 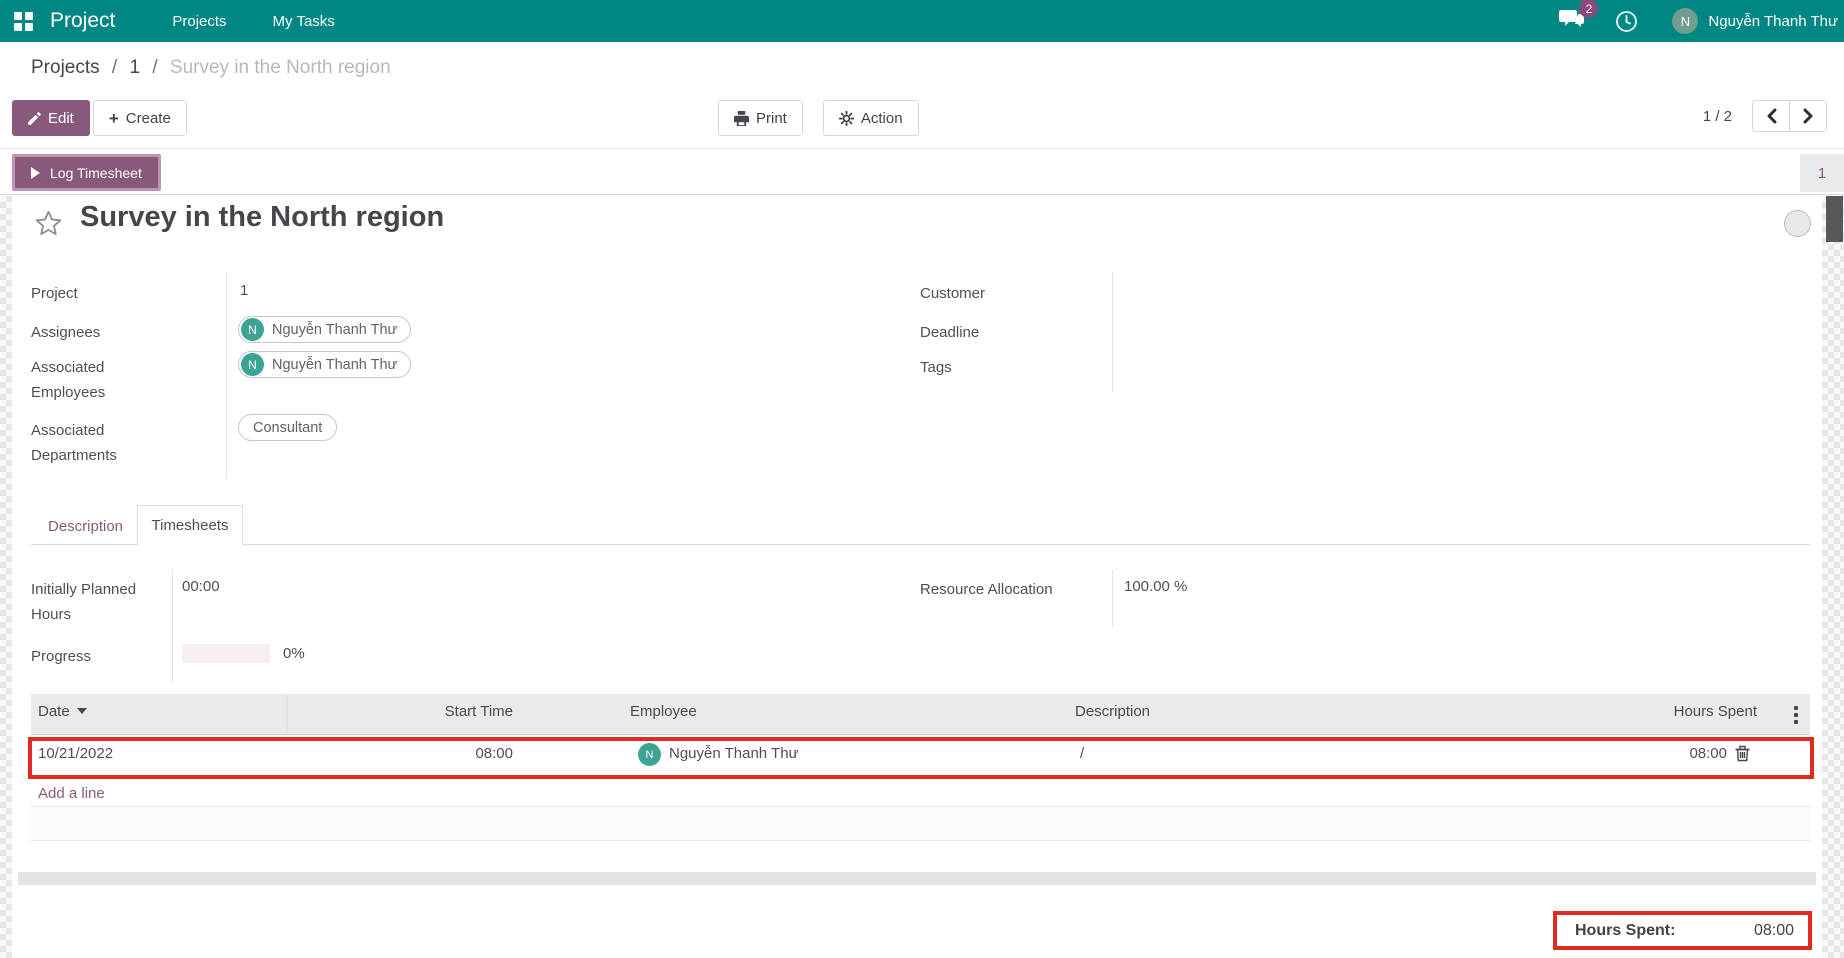 What do you see at coordinates (494, 753) in the screenshot?
I see `cell-start-time: 08:00` at bounding box center [494, 753].